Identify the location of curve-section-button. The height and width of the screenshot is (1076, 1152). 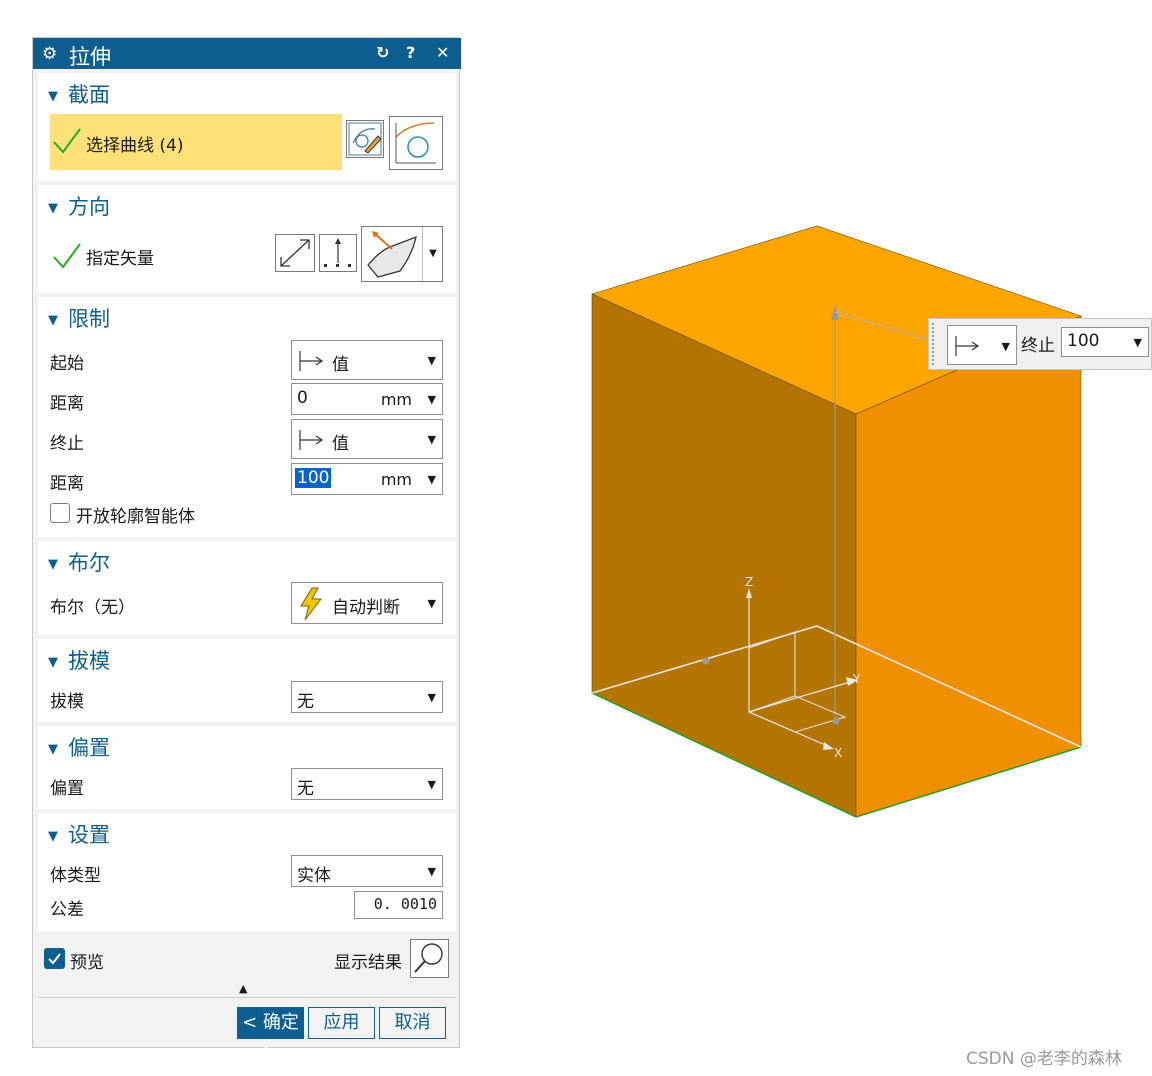
(416, 143).